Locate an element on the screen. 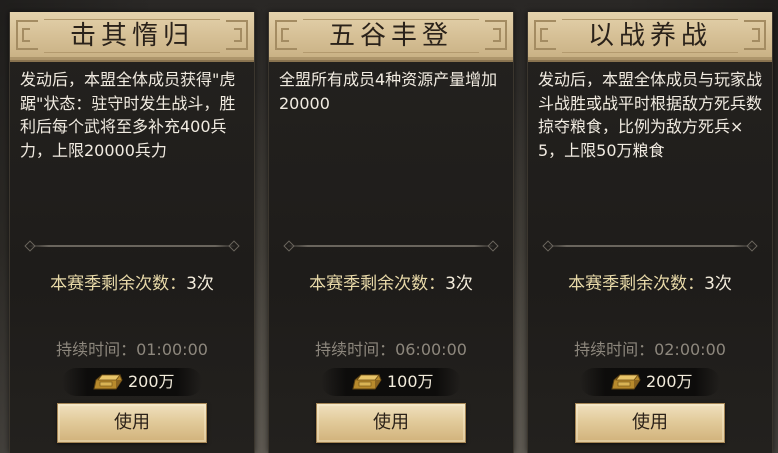 Image resolution: width=778 pixels, height=453 pixels. card-title: 五谷丰登 is located at coordinates (390, 36).